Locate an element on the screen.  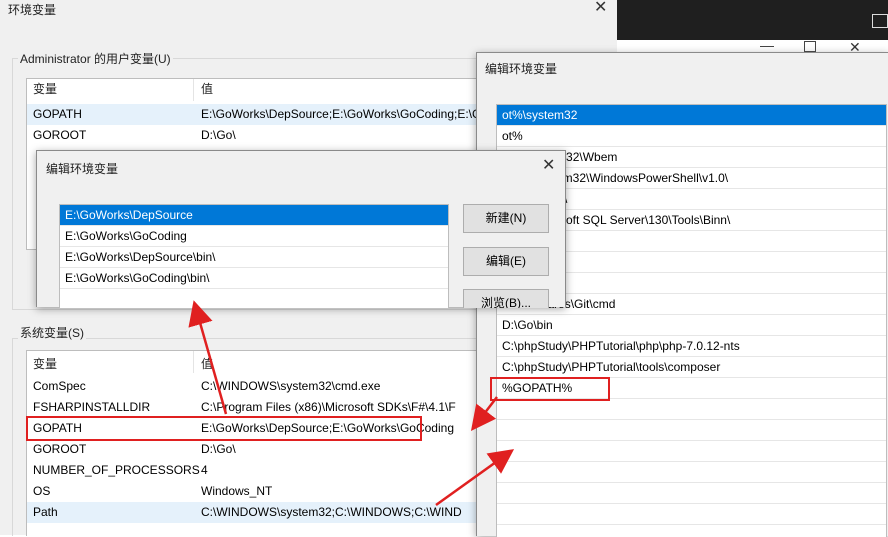
arrow-to-gopath-row is located at coordinates (484, 413).